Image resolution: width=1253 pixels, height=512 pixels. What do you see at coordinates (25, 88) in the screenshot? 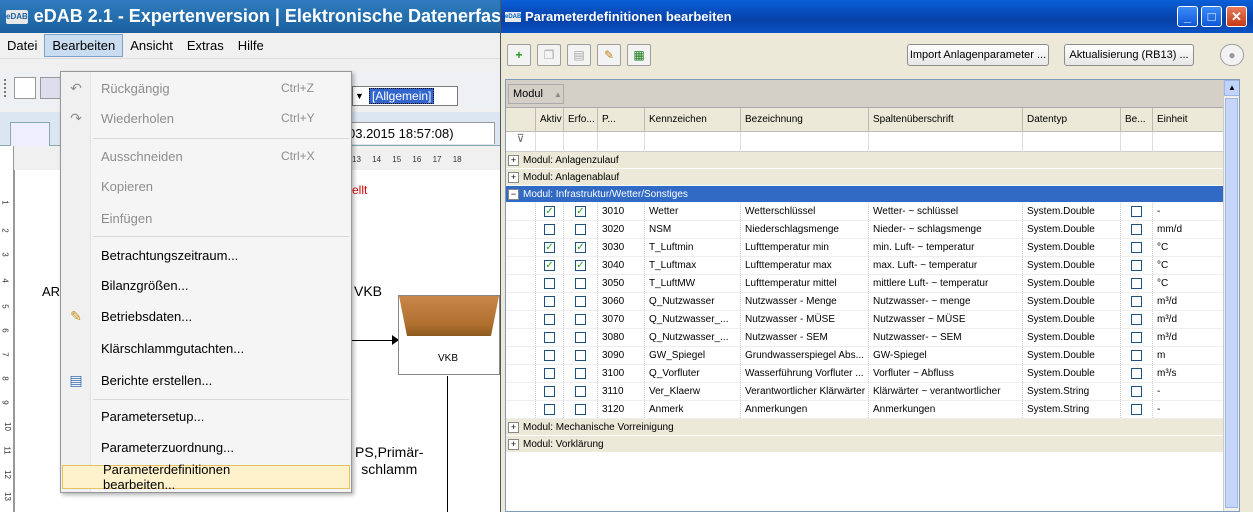
I see `new-document-icon` at bounding box center [25, 88].